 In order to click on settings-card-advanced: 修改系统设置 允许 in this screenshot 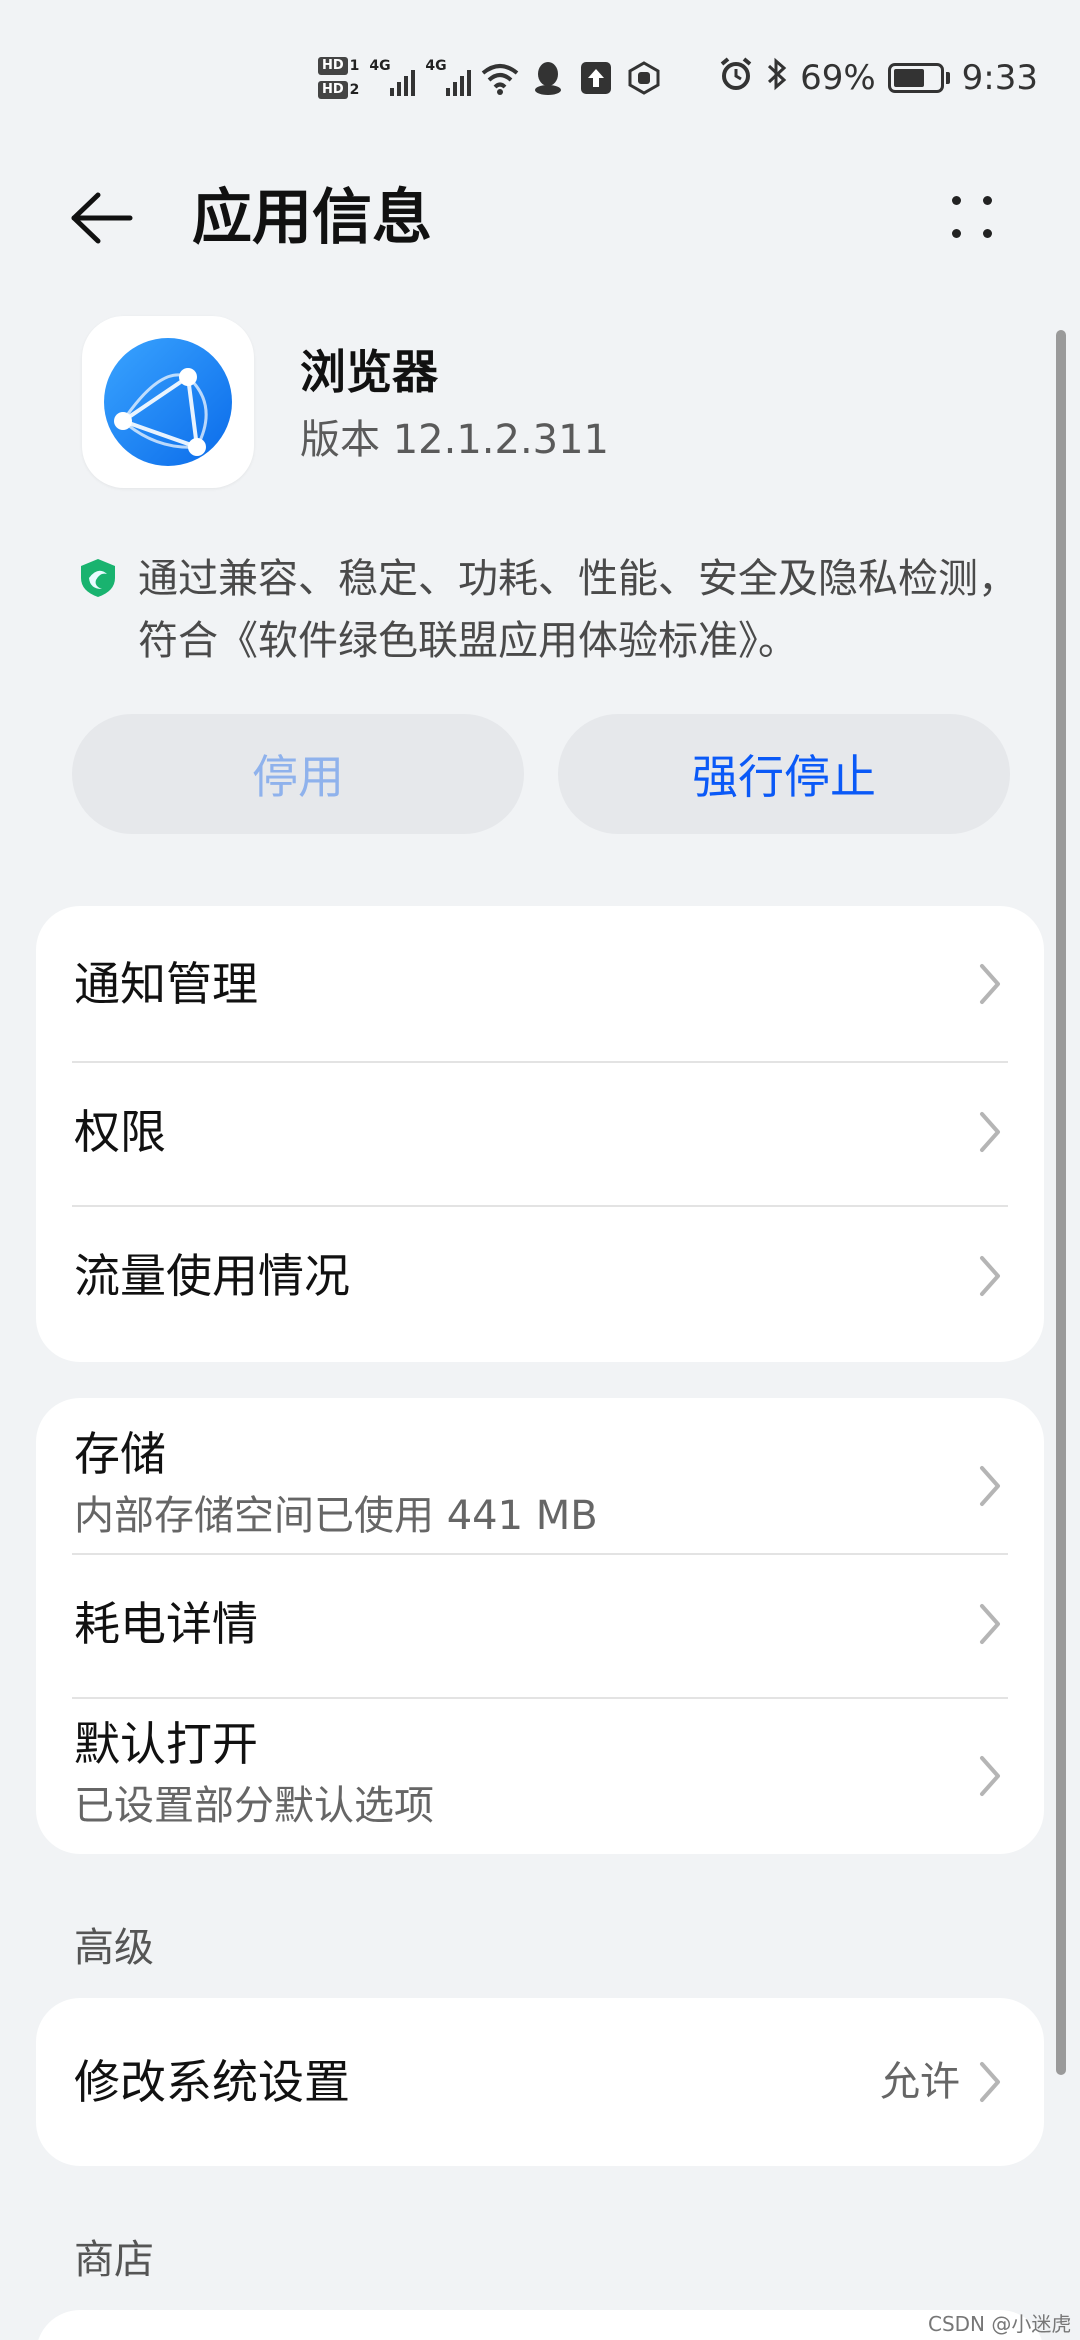, I will do `click(540, 2082)`.